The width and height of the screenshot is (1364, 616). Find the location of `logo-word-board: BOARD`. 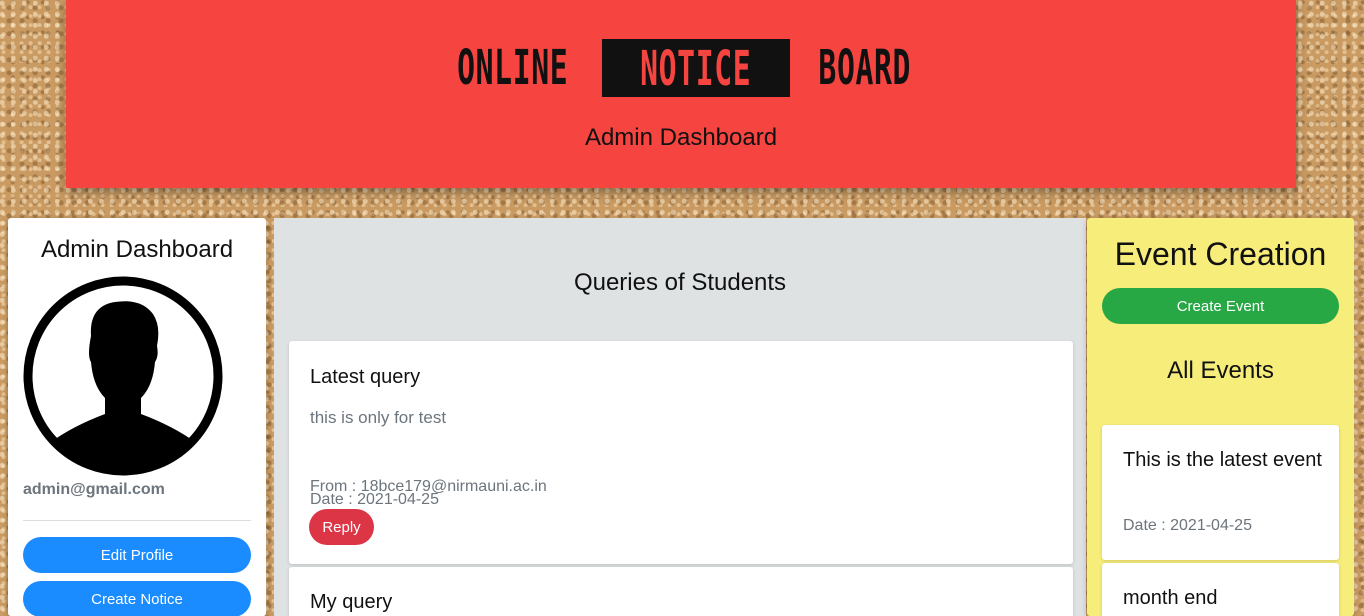

logo-word-board: BOARD is located at coordinates (864, 68).